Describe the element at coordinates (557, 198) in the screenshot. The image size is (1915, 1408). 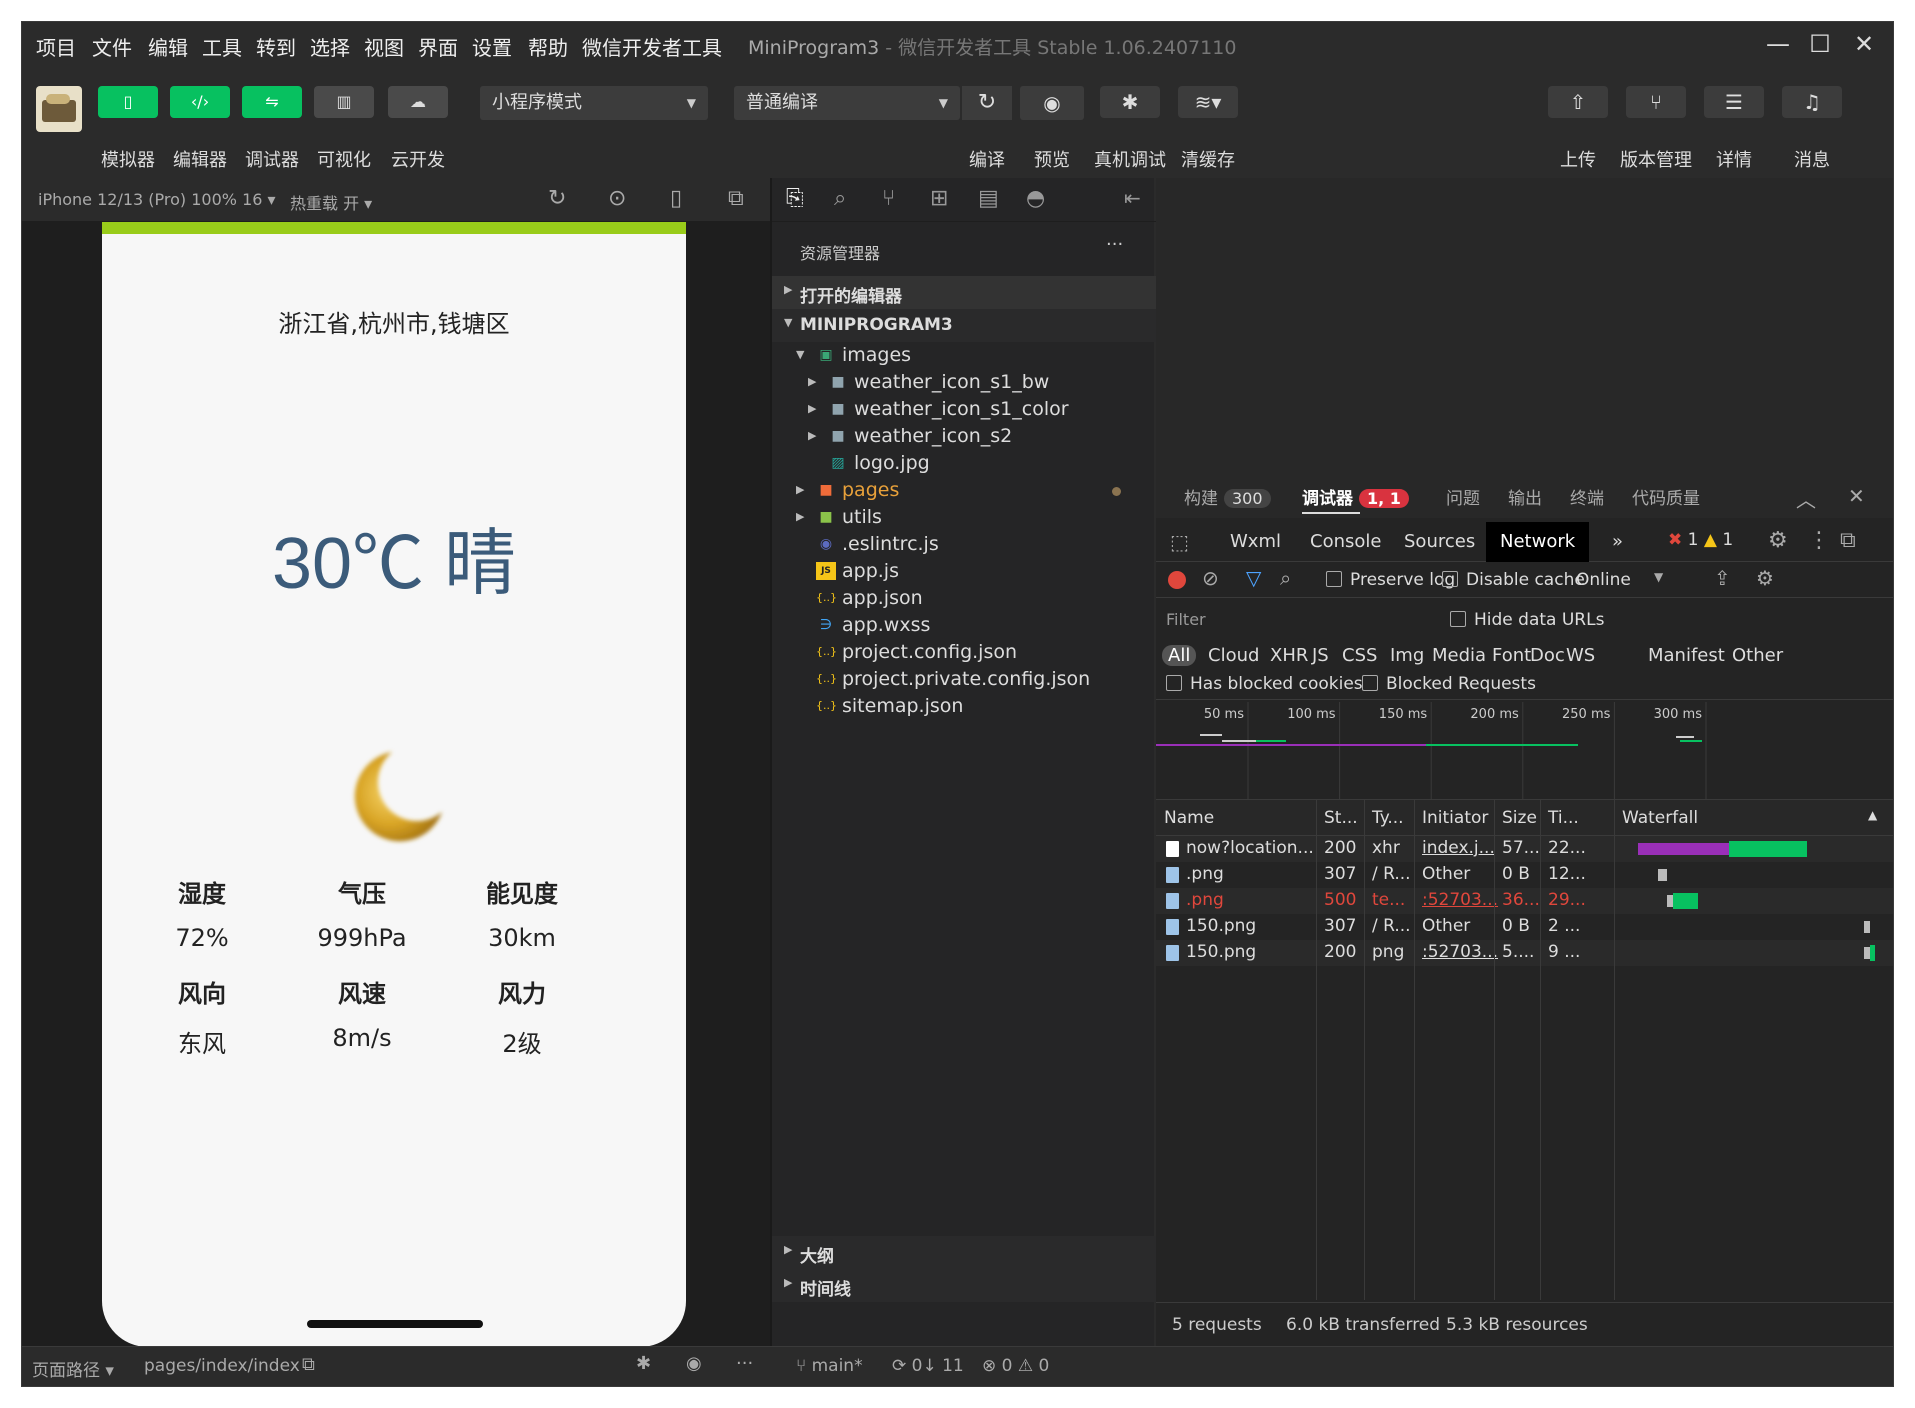
I see `rotate-icon: ↻` at that location.